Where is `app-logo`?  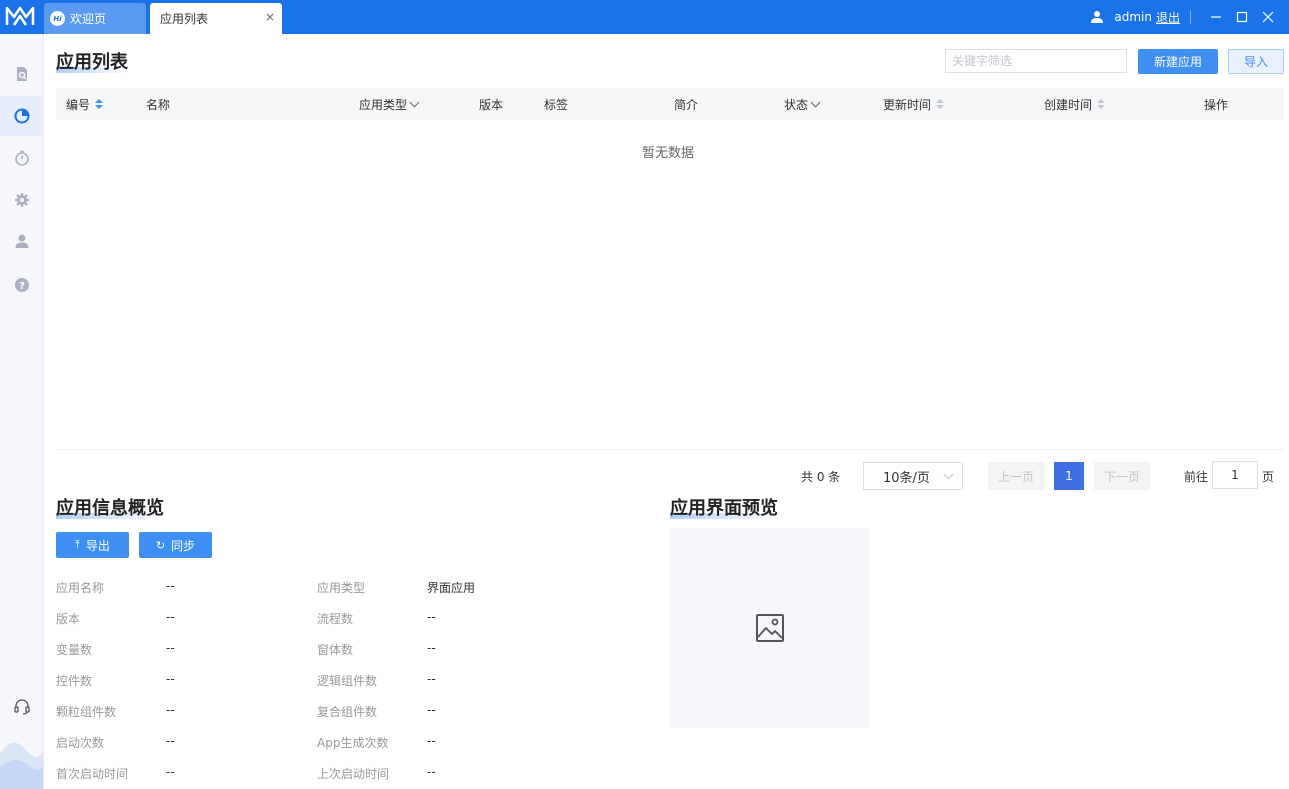 app-logo is located at coordinates (20, 16).